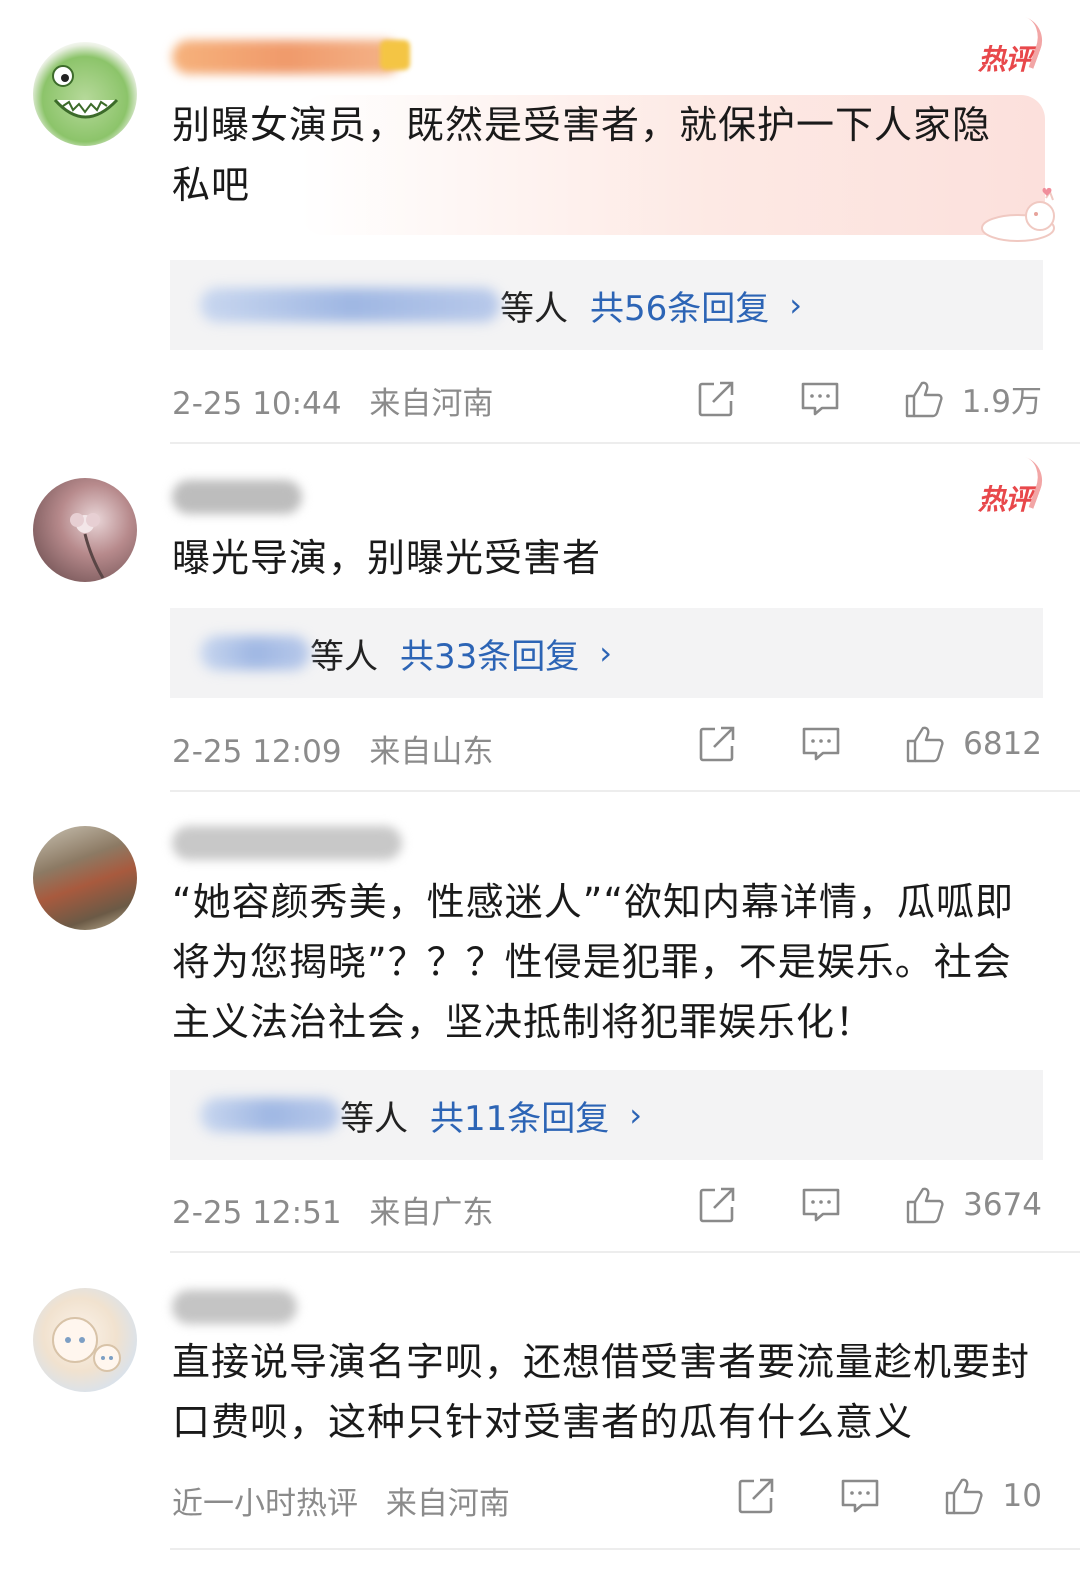 The image size is (1080, 1574). Describe the element at coordinates (431, 1213) in the screenshot. I see `comment-location: 来自广东` at that location.